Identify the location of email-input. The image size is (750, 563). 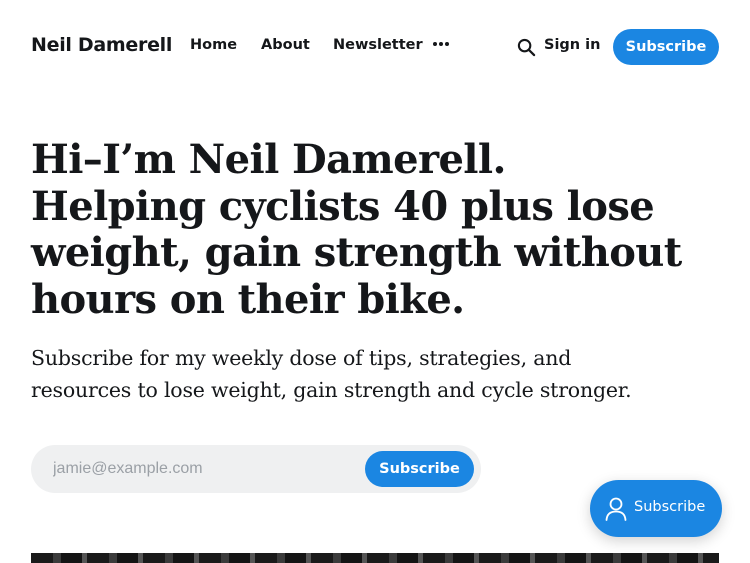
(203, 469).